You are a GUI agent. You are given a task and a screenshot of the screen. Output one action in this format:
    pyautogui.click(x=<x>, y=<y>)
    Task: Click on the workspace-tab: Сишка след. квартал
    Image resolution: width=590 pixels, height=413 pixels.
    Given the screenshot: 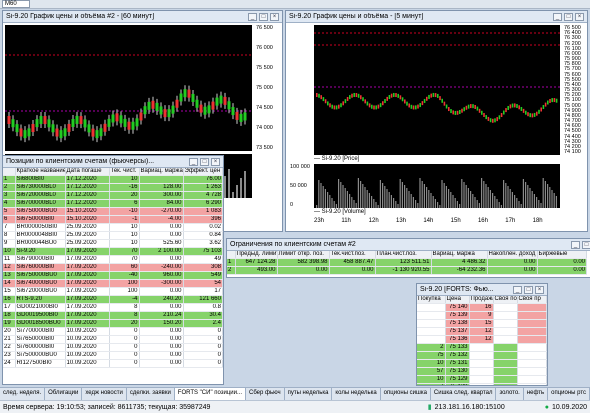 What is the action you would take?
    pyautogui.click(x=464, y=394)
    